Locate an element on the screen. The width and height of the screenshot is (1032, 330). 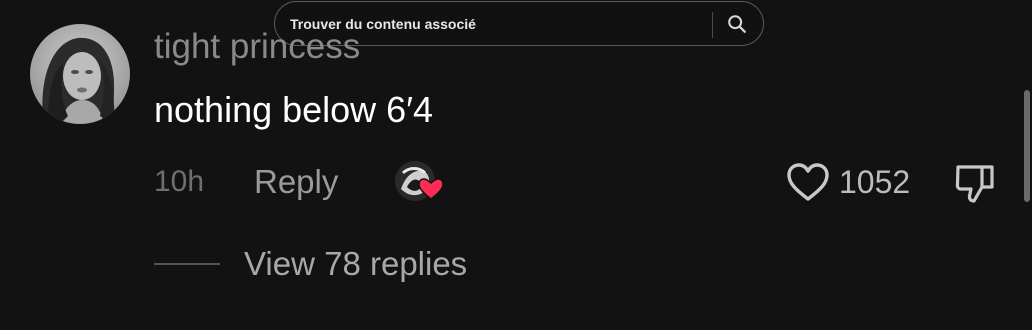
comment-timestamp: 10h is located at coordinates (179, 181).